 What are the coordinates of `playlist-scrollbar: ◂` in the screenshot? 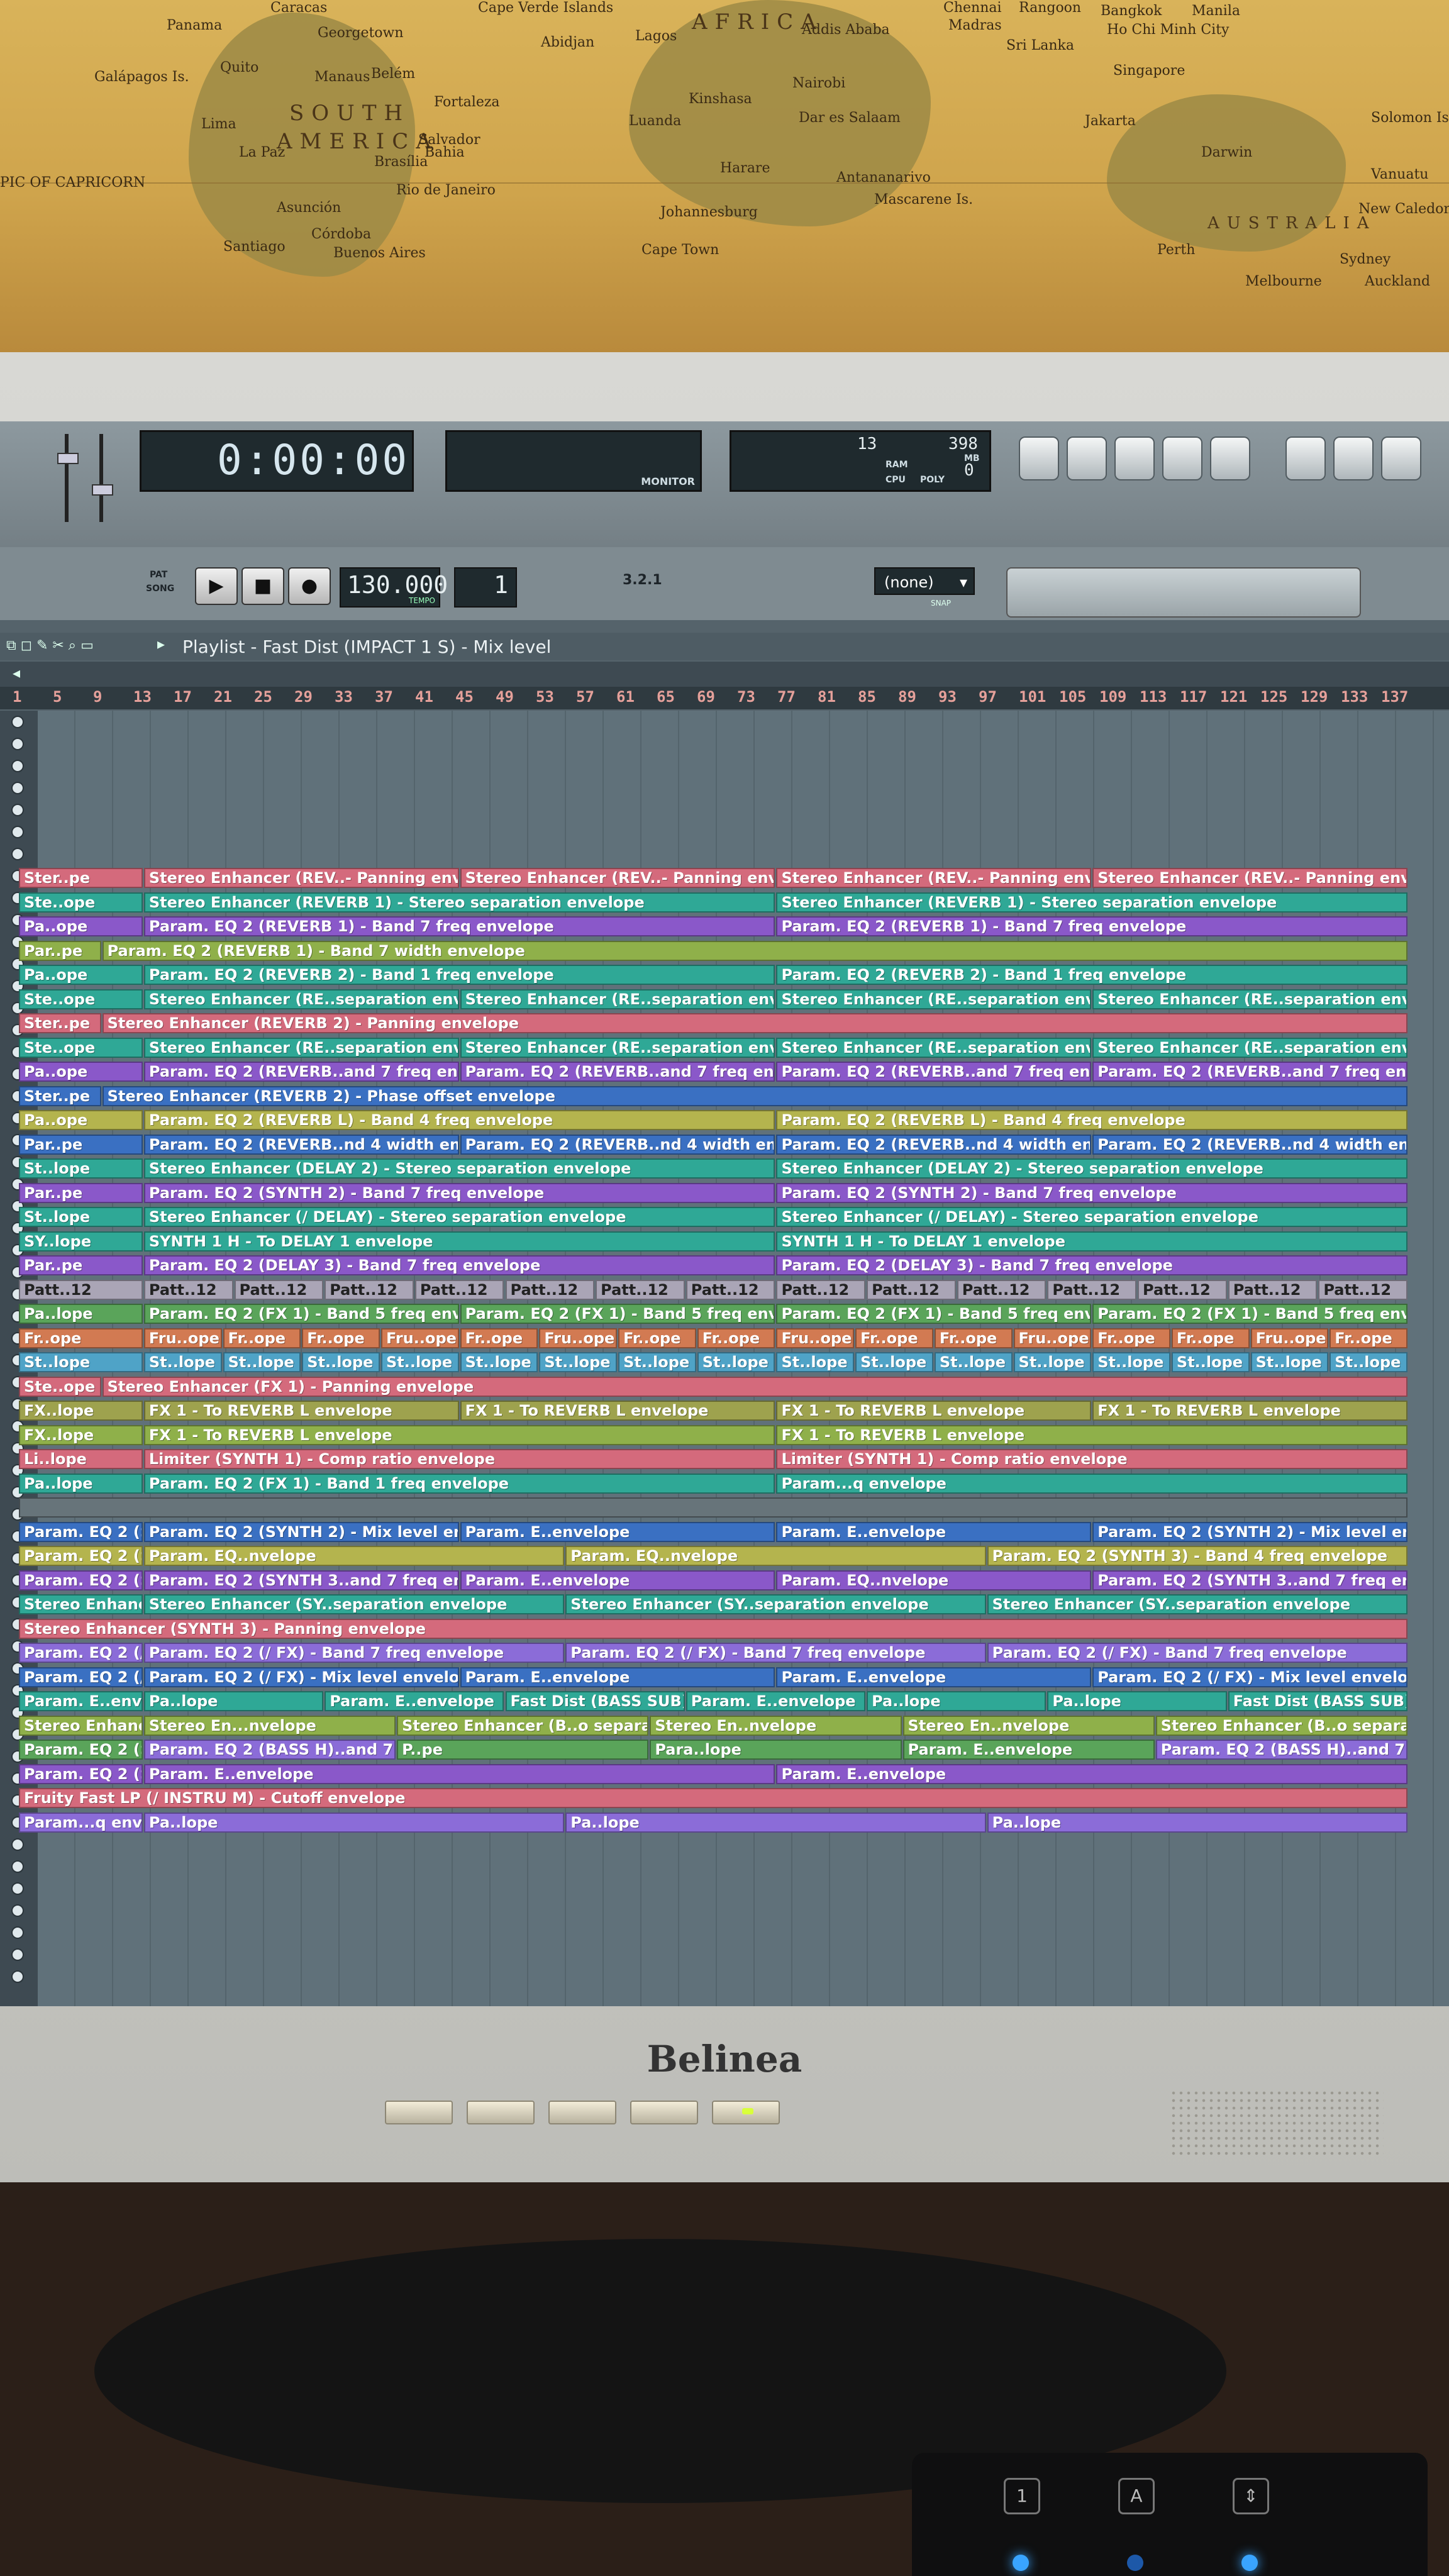 It's located at (724, 674).